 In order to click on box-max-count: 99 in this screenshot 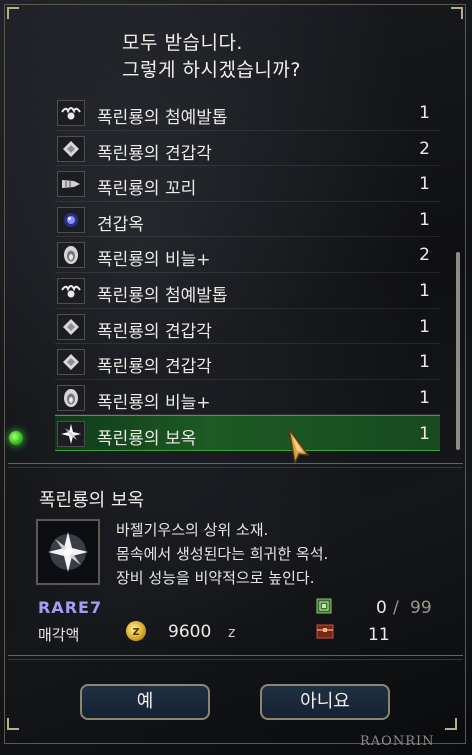, I will do `click(421, 608)`.